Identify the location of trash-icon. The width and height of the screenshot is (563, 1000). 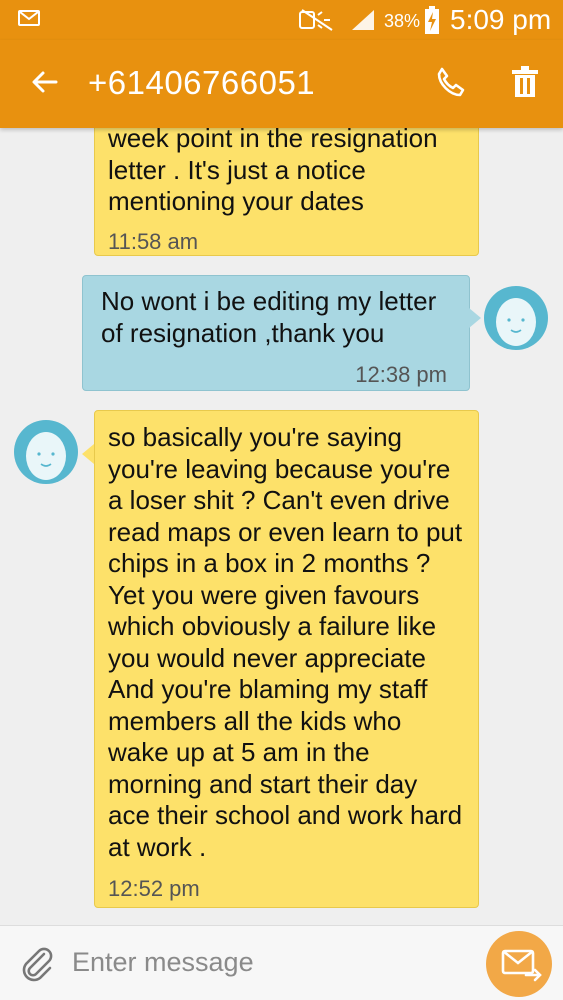
(525, 82).